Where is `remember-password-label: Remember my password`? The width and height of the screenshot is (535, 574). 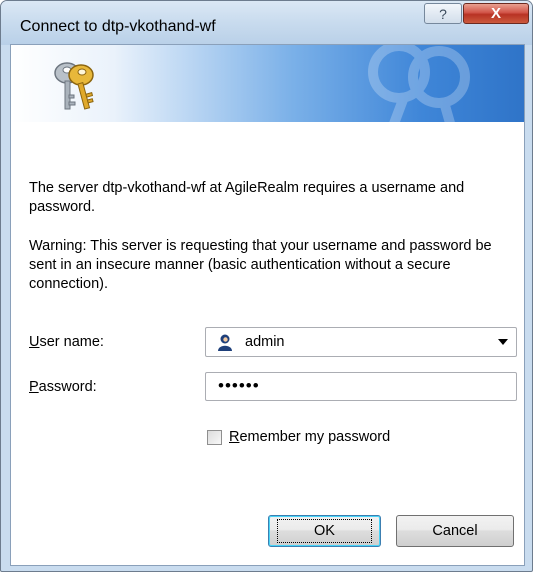 remember-password-label: Remember my password is located at coordinates (309, 437).